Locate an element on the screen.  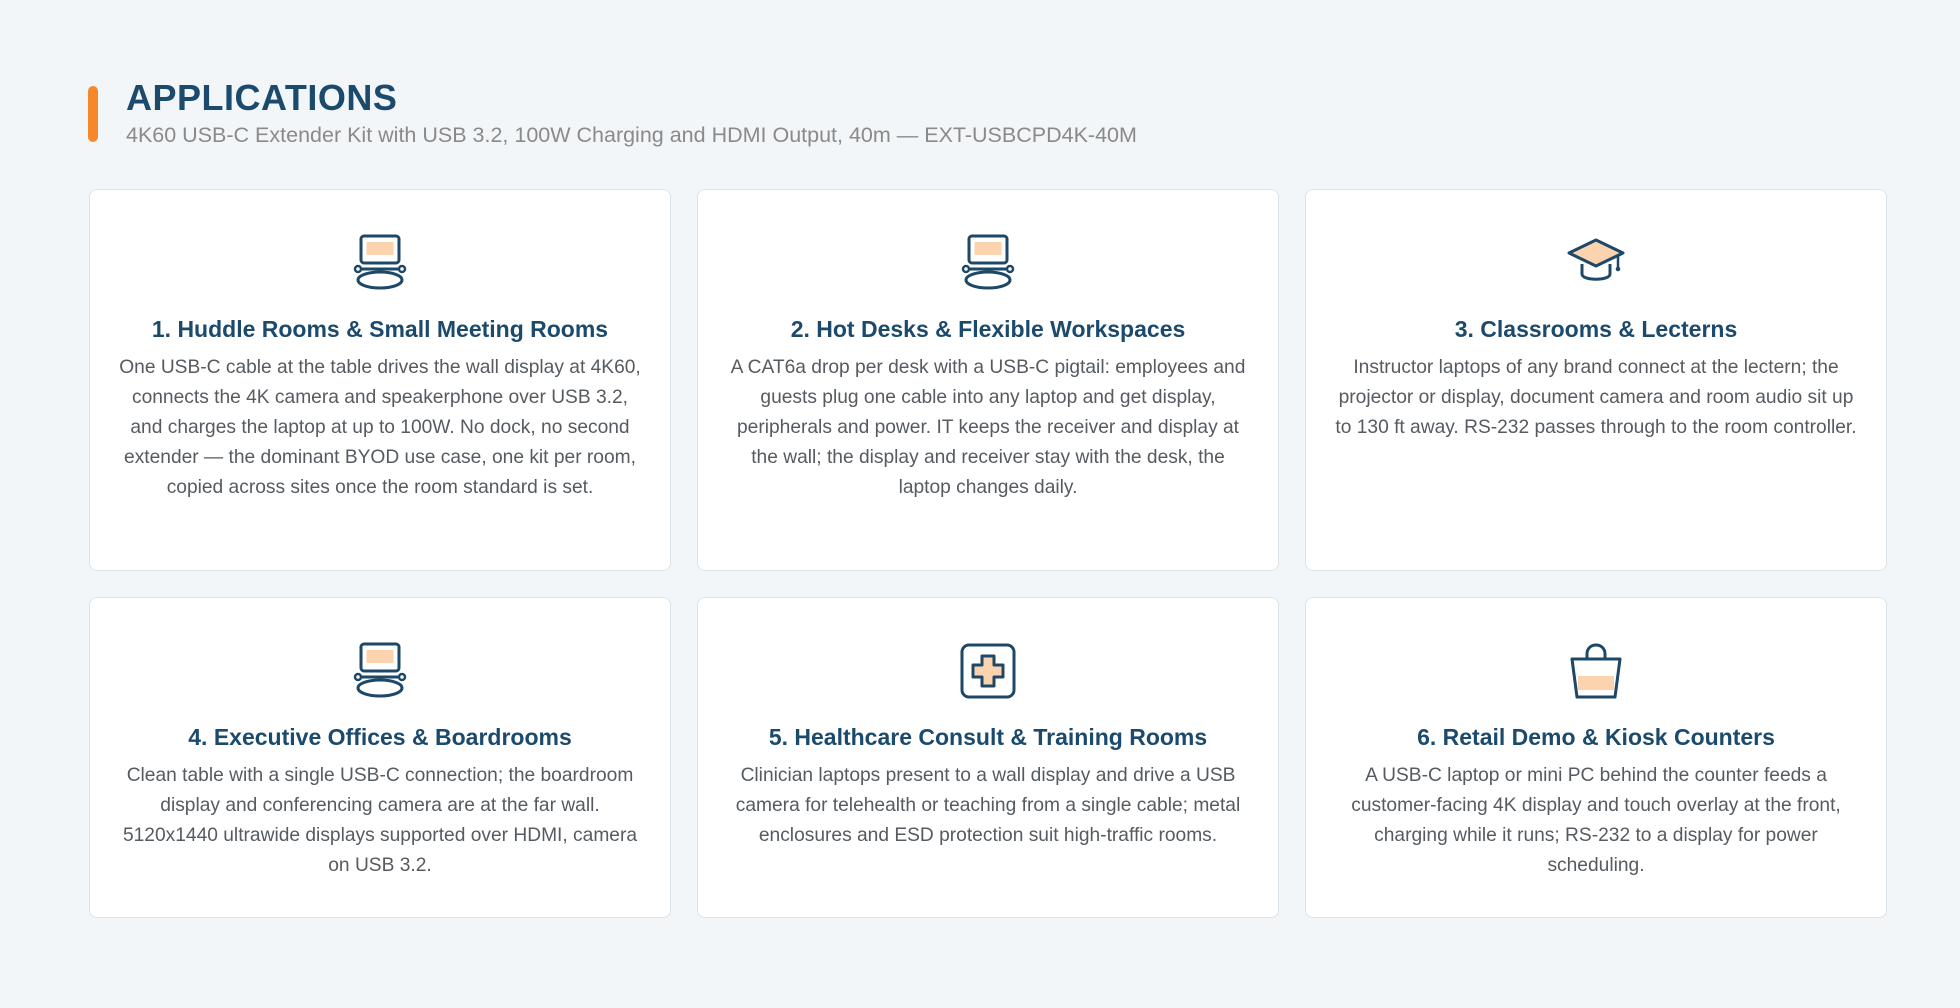
card-title: 1. Huddle Rooms & Small Meeting Rooms is located at coordinates (380, 329).